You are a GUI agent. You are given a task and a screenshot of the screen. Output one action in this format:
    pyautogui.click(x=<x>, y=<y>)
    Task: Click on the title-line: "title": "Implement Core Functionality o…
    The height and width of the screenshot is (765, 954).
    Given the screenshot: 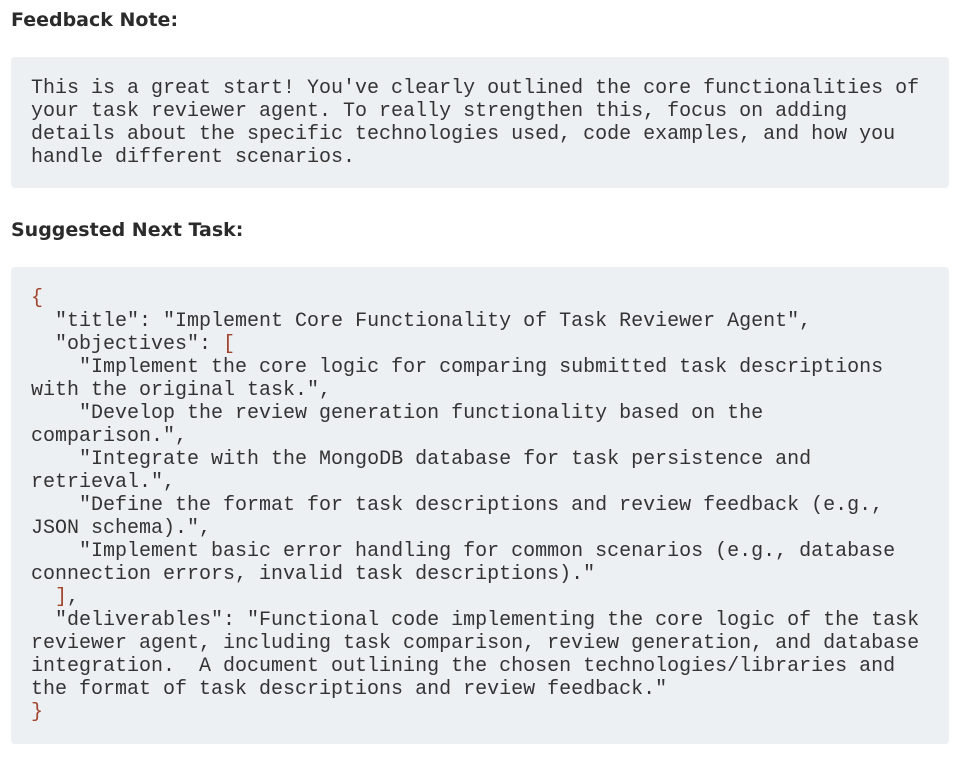 What is the action you would take?
    pyautogui.click(x=433, y=333)
    